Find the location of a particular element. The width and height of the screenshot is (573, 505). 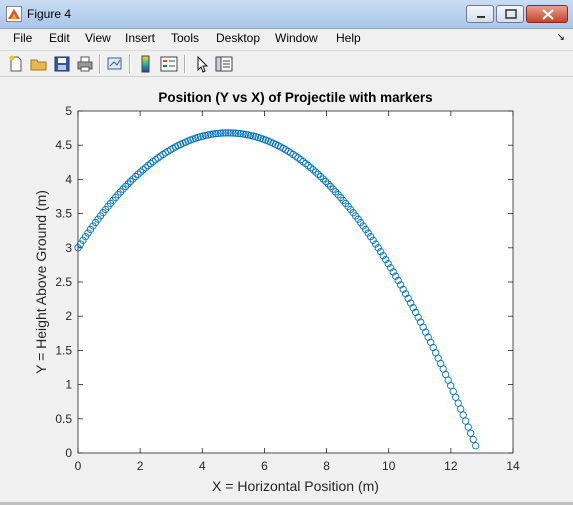

x-tick-label: 2 is located at coordinates (140, 466).